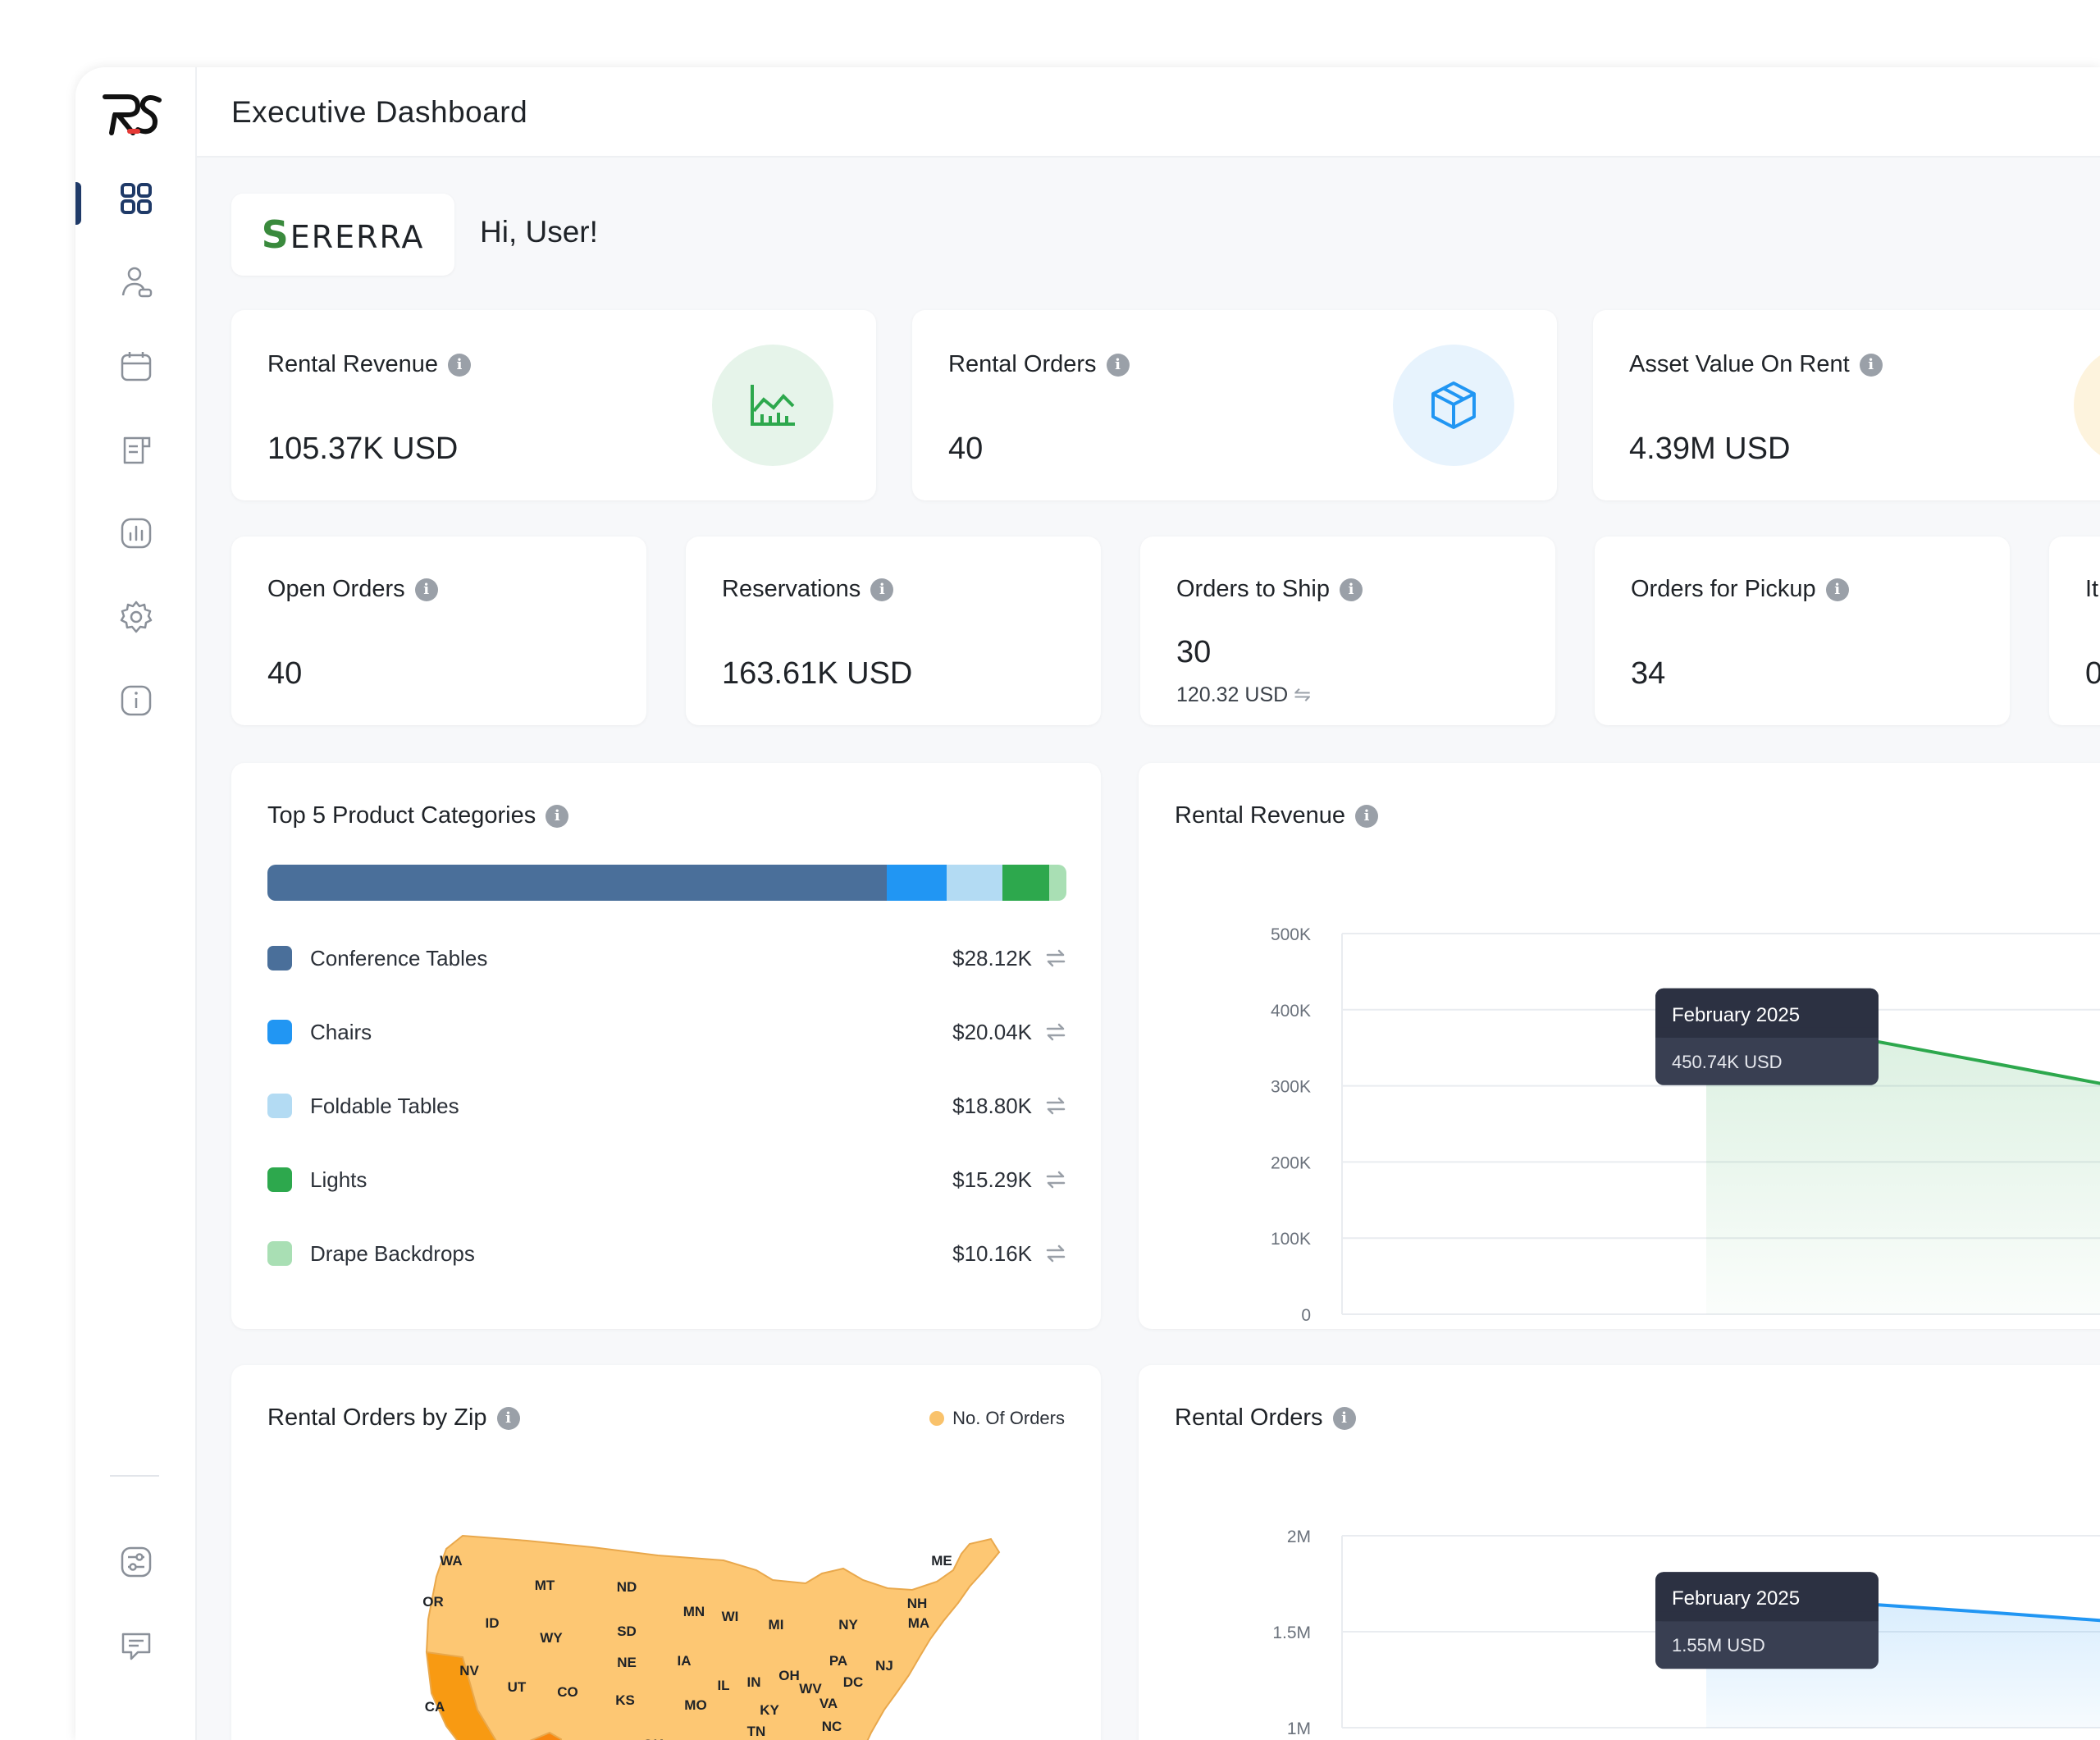  What do you see at coordinates (1710, 449) in the screenshot?
I see `kpi-value: 4.39M USD` at bounding box center [1710, 449].